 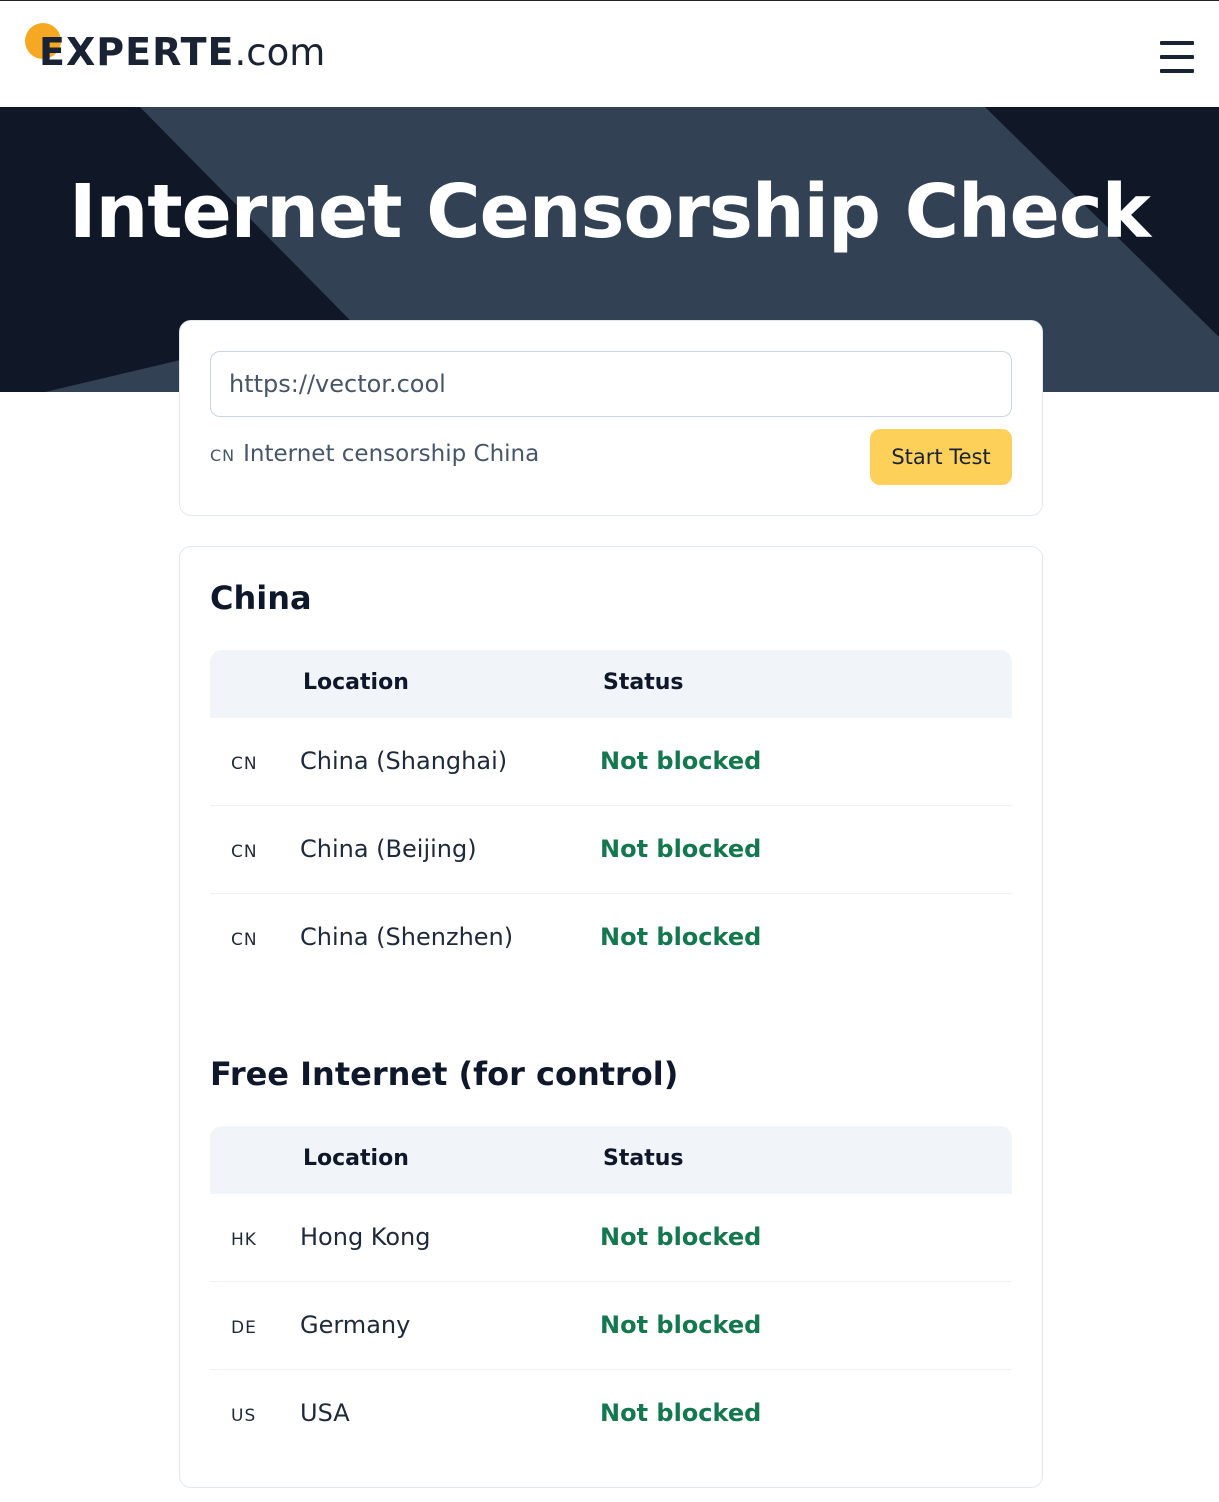 What do you see at coordinates (137, 52) in the screenshot?
I see `logo-word: EXPERTE` at bounding box center [137, 52].